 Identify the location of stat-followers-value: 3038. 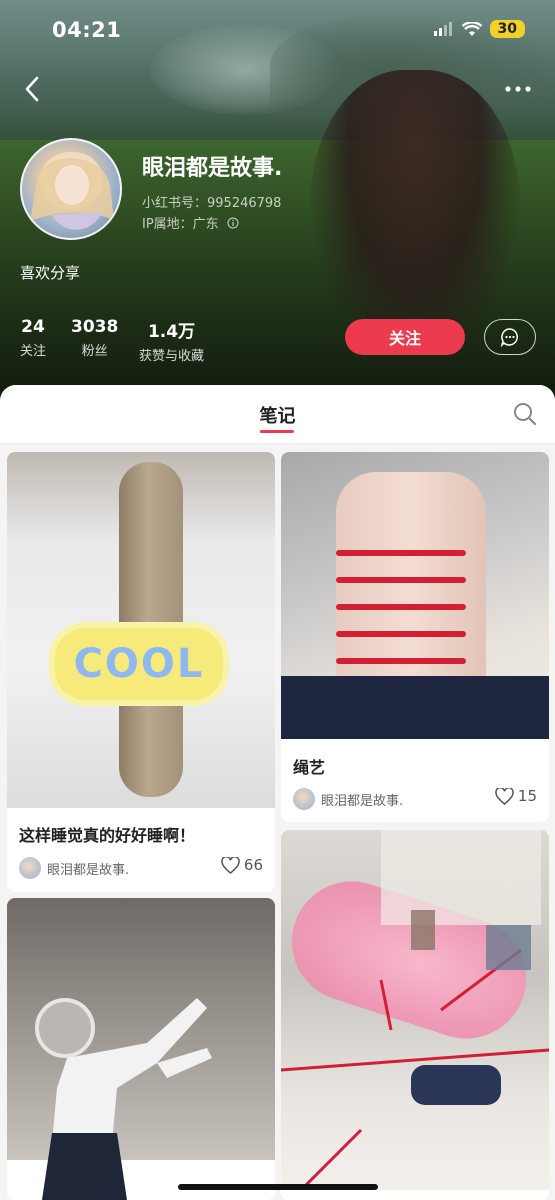
(95, 327).